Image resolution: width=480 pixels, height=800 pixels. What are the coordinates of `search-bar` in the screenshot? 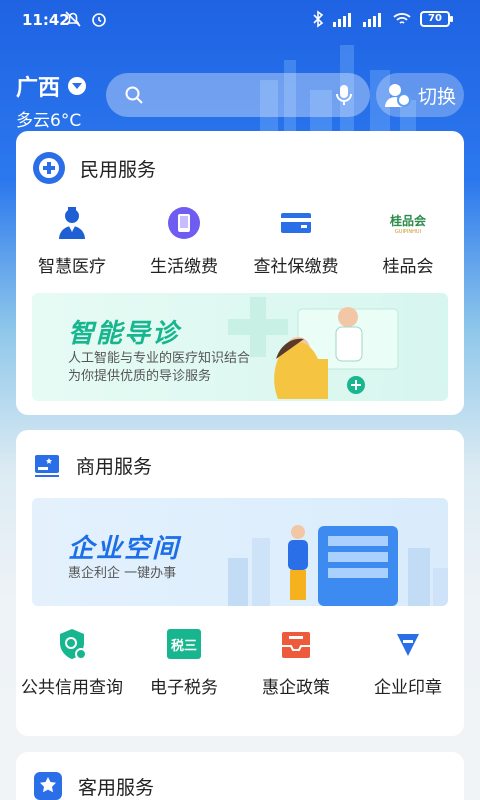 It's located at (238, 95).